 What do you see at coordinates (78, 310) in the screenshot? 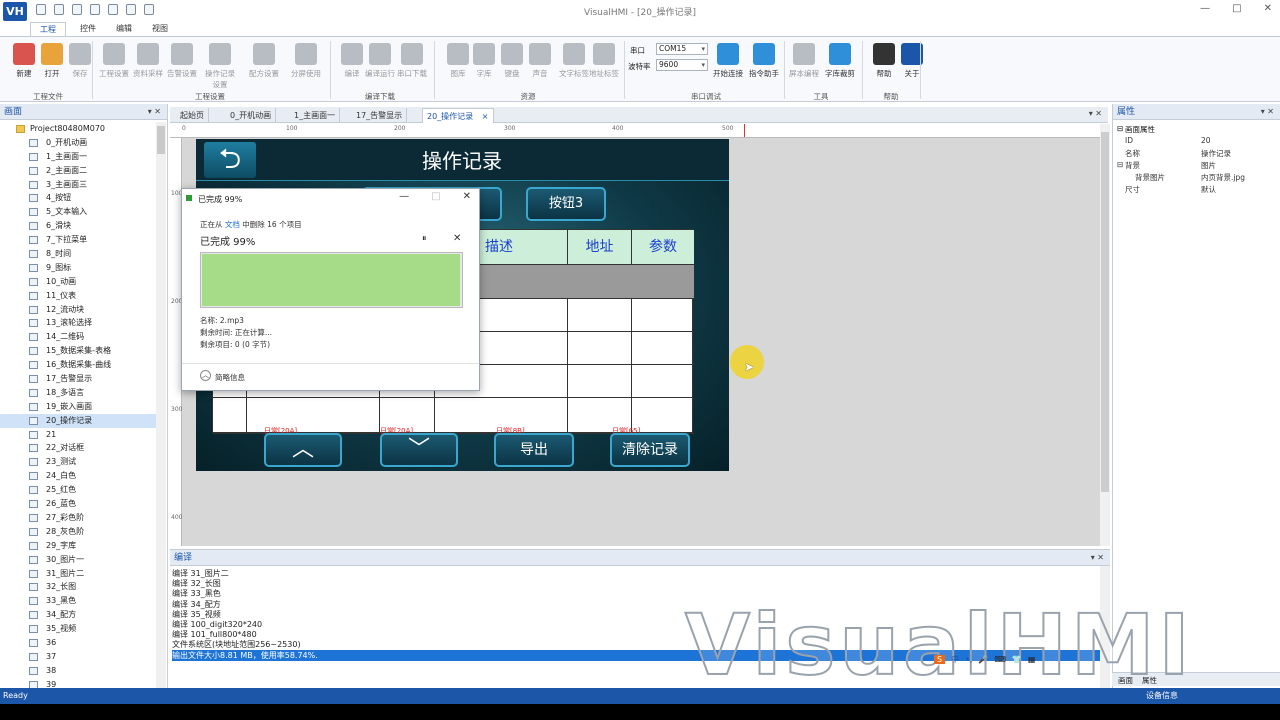
I see `tree-item-screen: 12_流动块` at bounding box center [78, 310].